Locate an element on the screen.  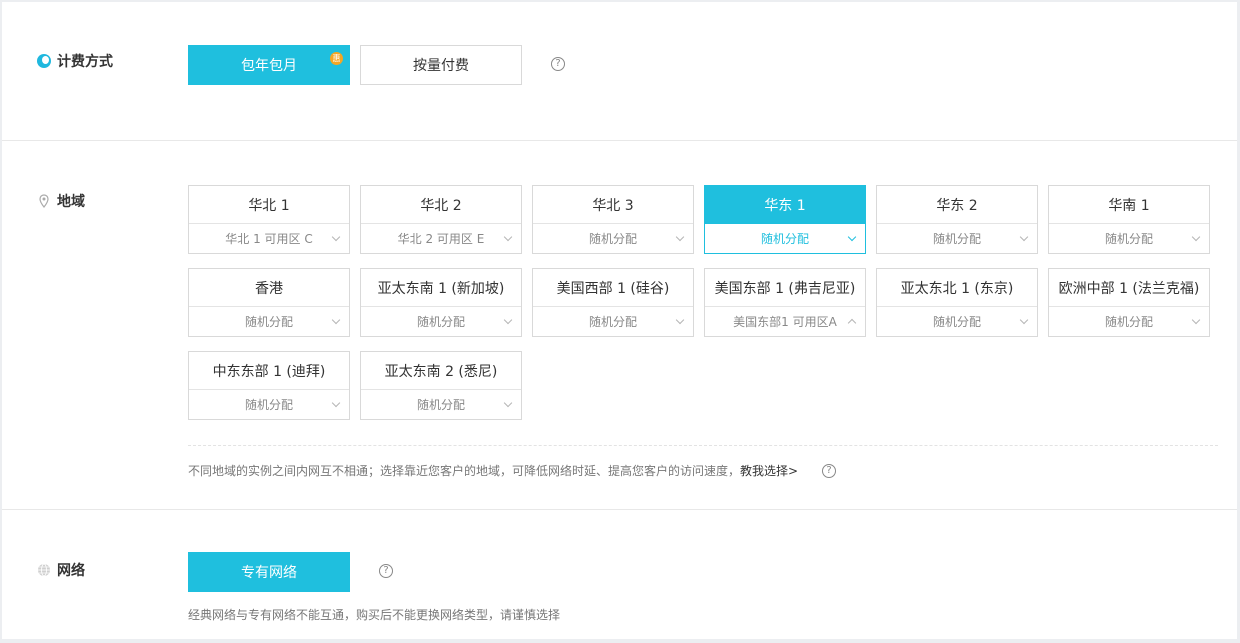
region-name: 华北 3 is located at coordinates (613, 205).